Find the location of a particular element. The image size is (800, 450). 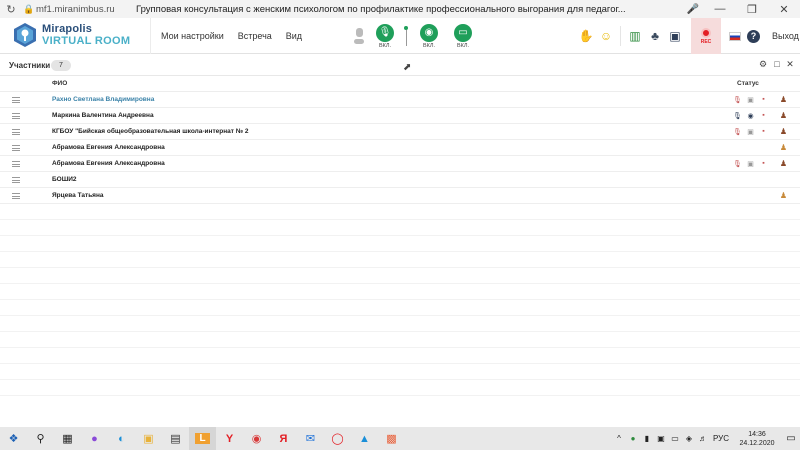

microphone-button: 🎙 ВКЛ. is located at coordinates (385, 36).